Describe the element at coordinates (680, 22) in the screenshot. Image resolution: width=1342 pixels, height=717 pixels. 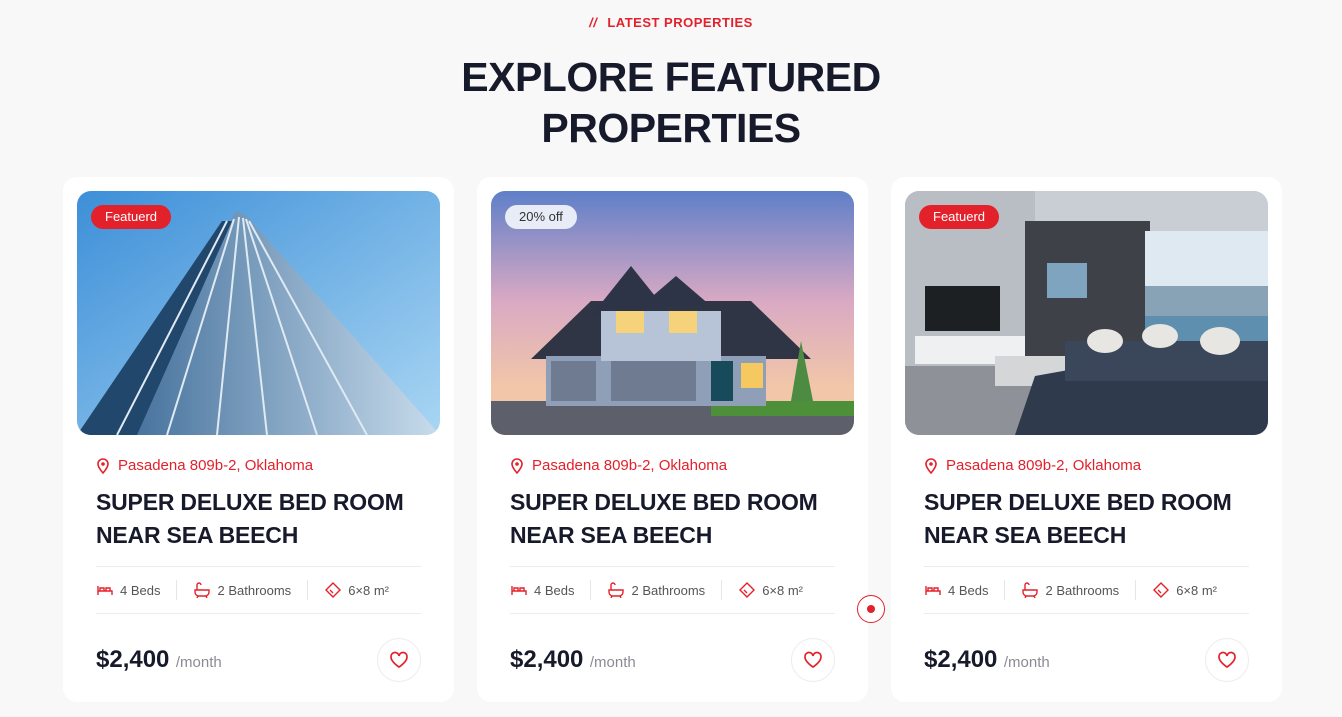
I see `eyebrow-text: LATEST PROPERTIES` at that location.